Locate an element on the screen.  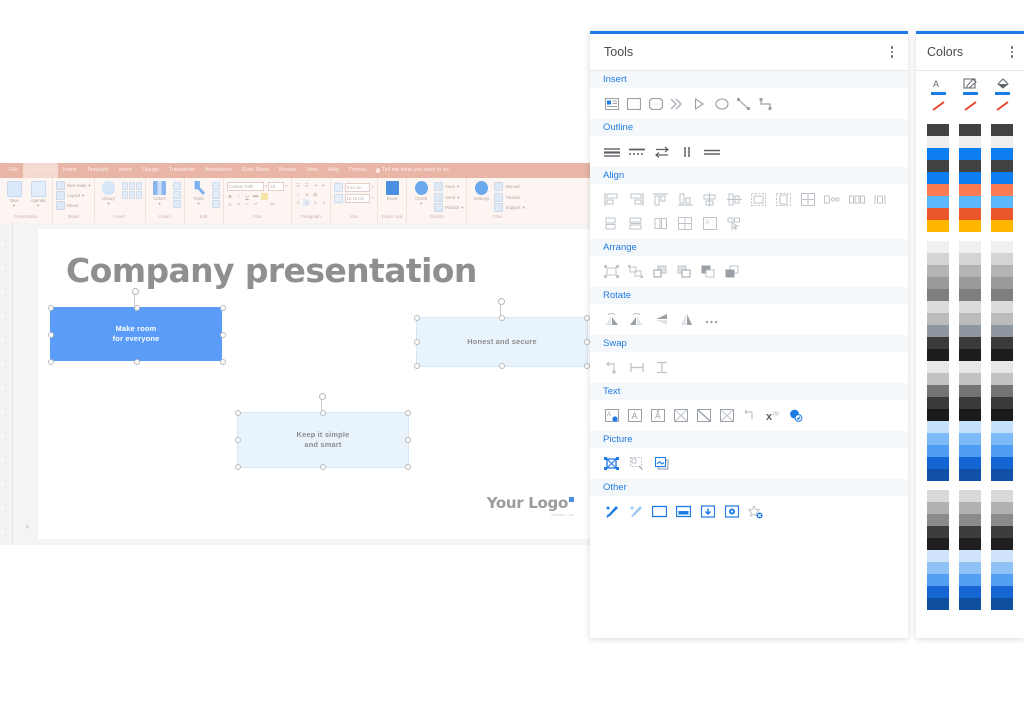
align-text-button: ▤ is located at coordinates (315, 194).